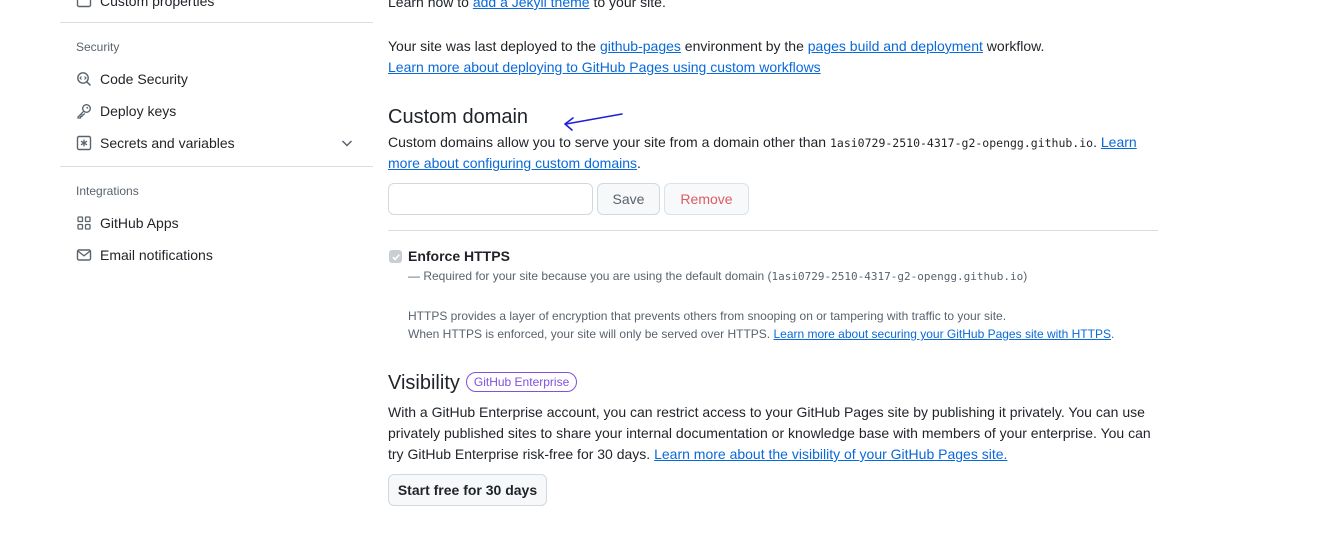  What do you see at coordinates (961, 143) in the screenshot?
I see `default-domain: 1asi0729-2510-4317-g2-opengg.github.io` at bounding box center [961, 143].